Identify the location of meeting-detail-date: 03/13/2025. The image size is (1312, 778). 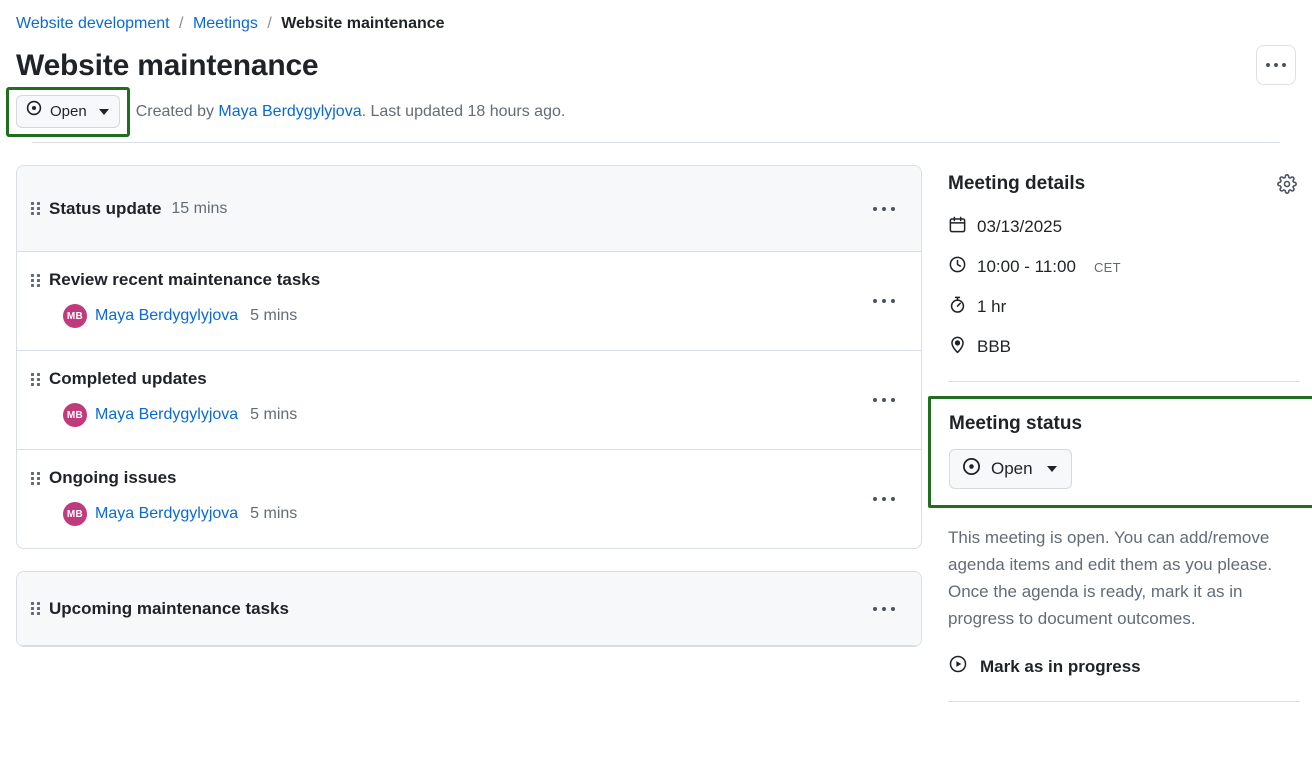
(1124, 227).